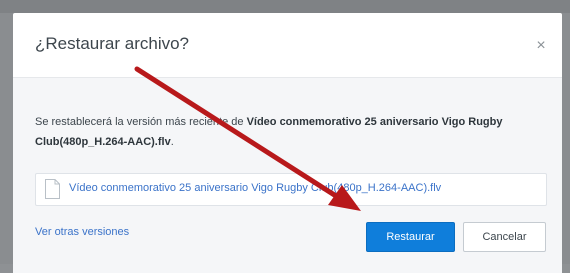 This screenshot has width=570, height=273. Describe the element at coordinates (82, 232) in the screenshot. I see `other-versions-link: Ver otras versiones` at that location.